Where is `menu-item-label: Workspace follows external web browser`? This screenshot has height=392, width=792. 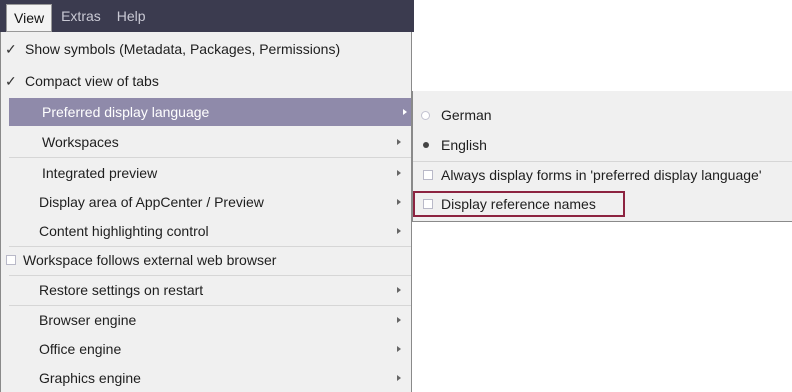
menu-item-label: Workspace follows external web browser is located at coordinates (150, 260).